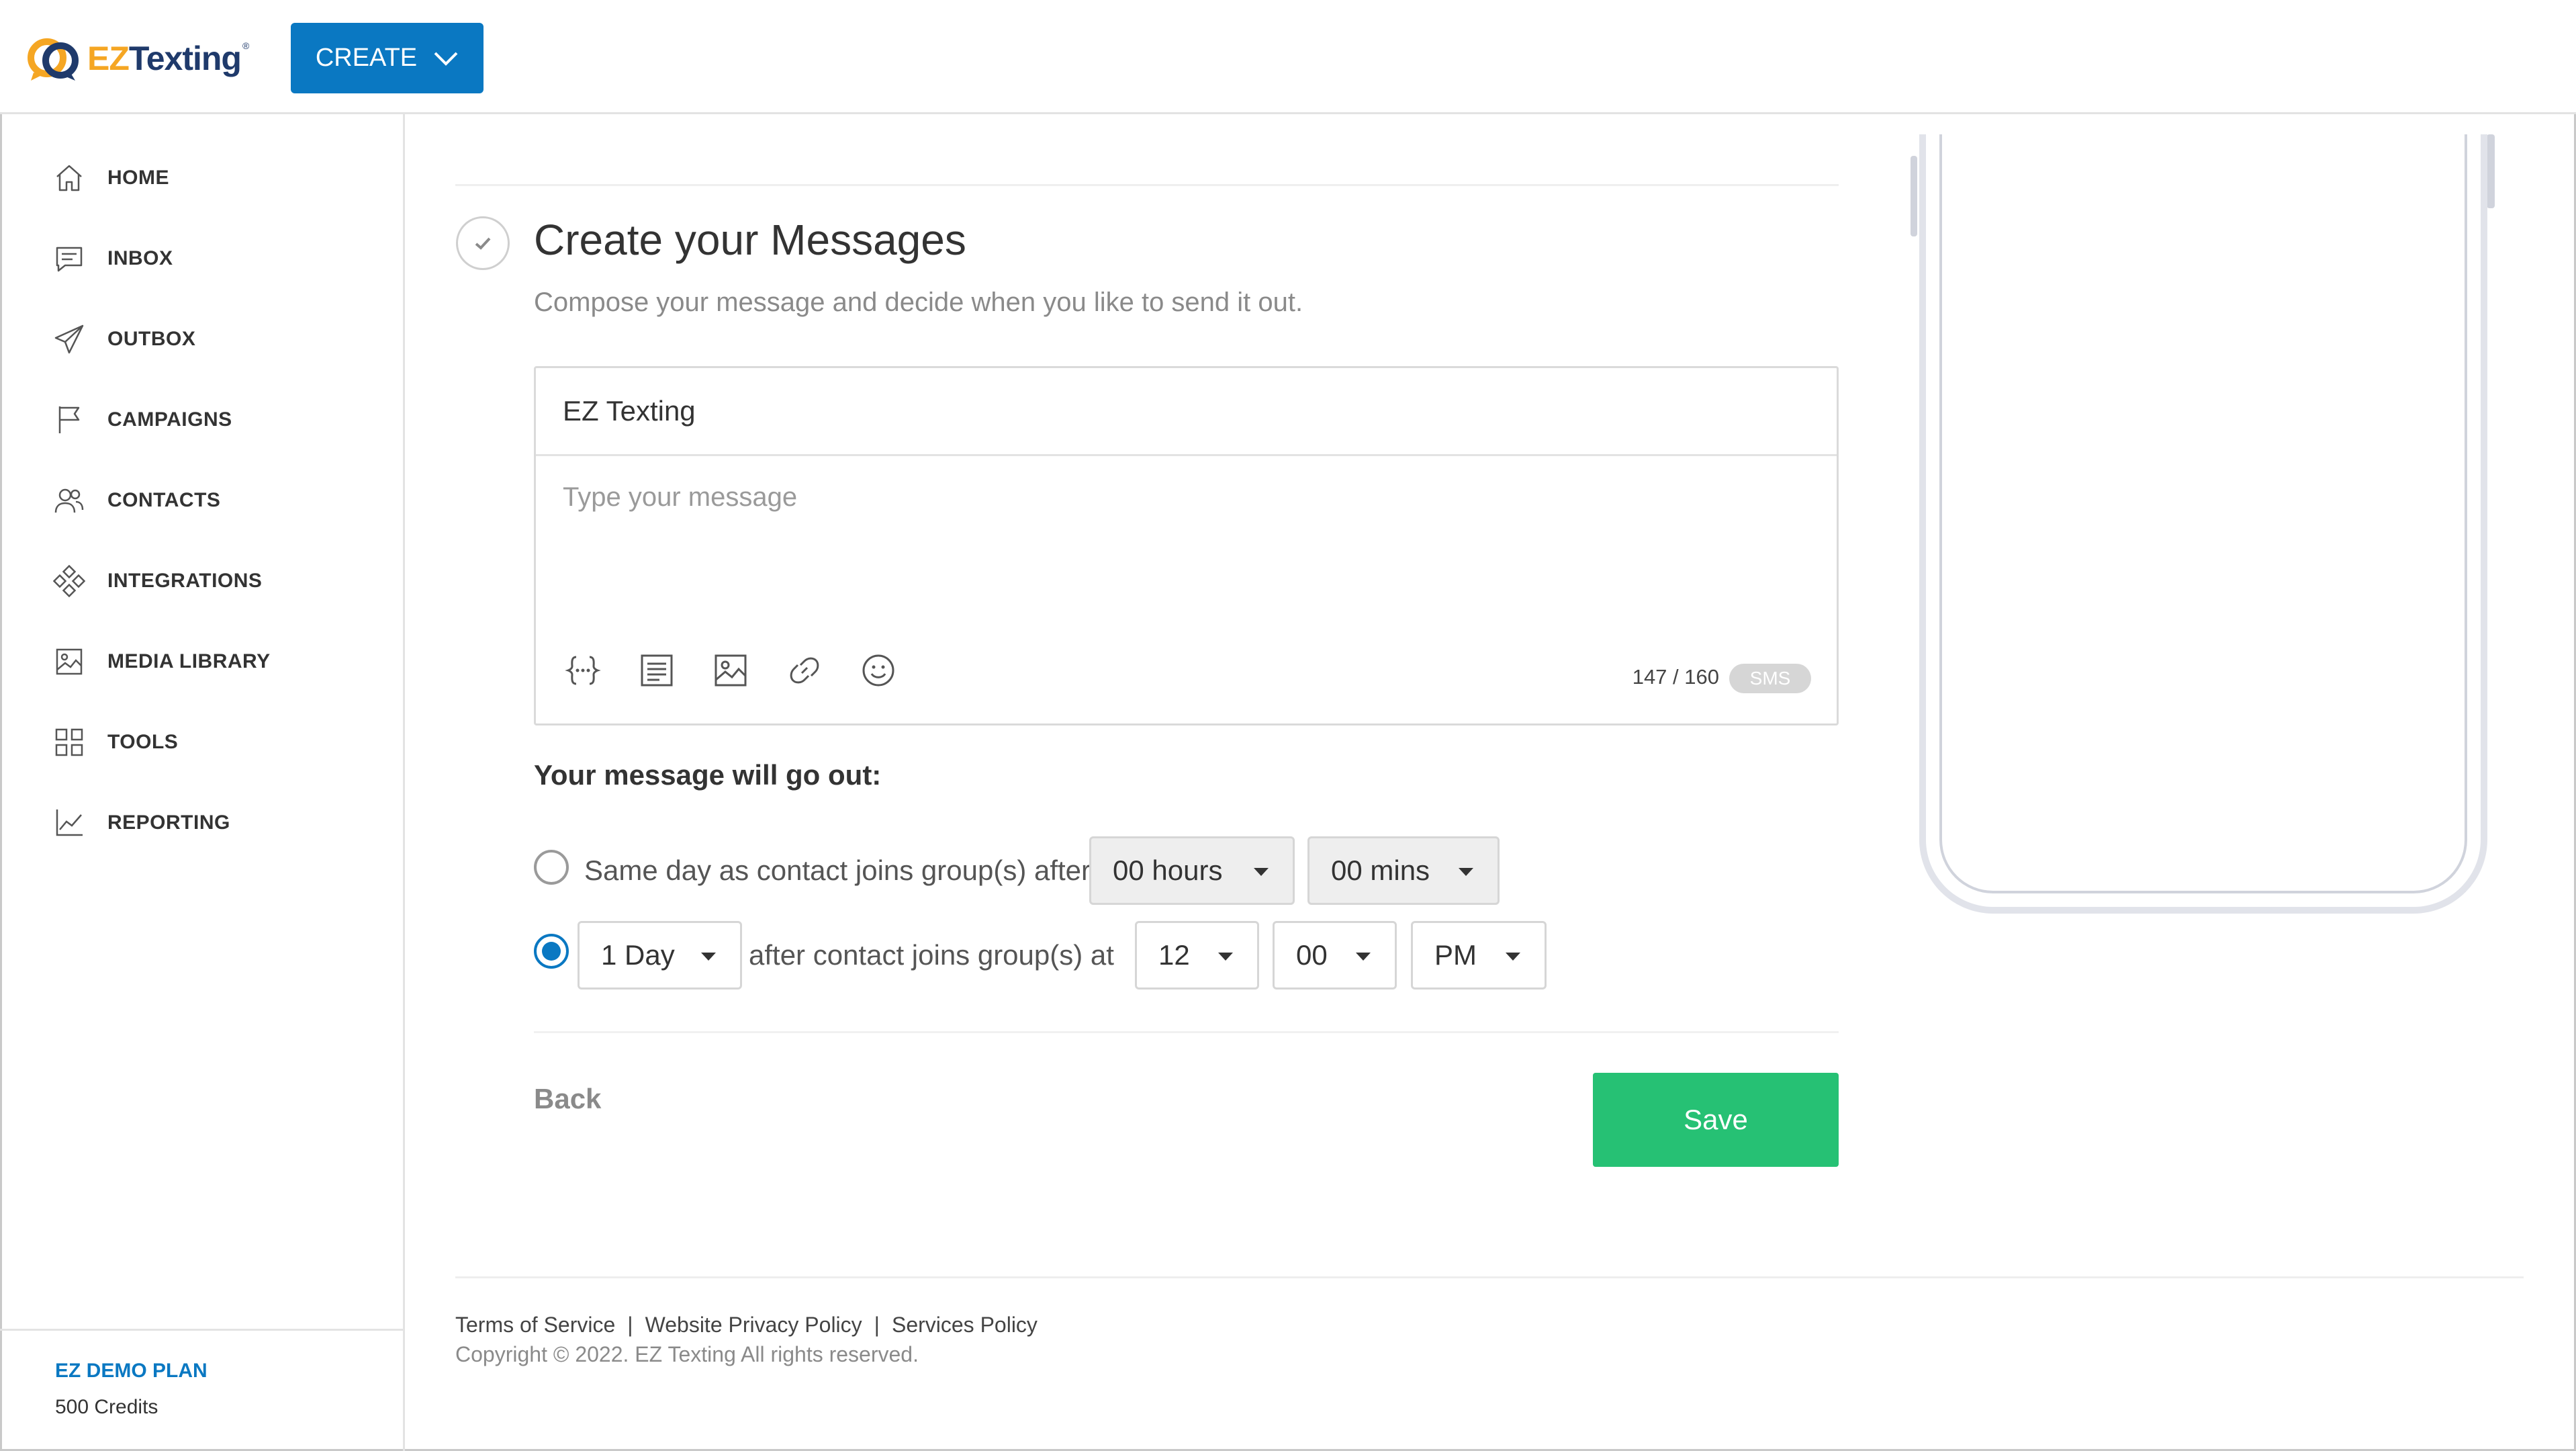 The height and width of the screenshot is (1451, 2576). What do you see at coordinates (366, 58) in the screenshot?
I see `create-button-label: CREATE` at bounding box center [366, 58].